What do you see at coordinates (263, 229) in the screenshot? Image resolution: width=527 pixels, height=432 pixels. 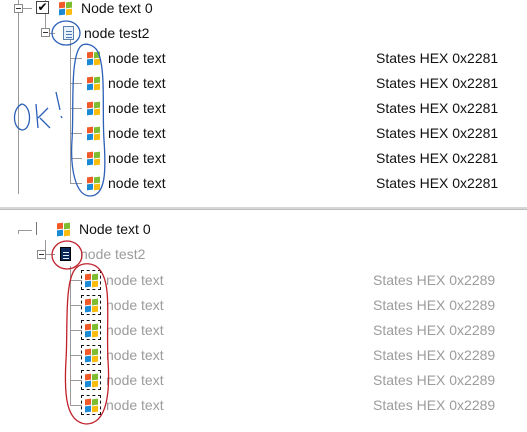 I see `tree-node-root: Node text 0` at bounding box center [263, 229].